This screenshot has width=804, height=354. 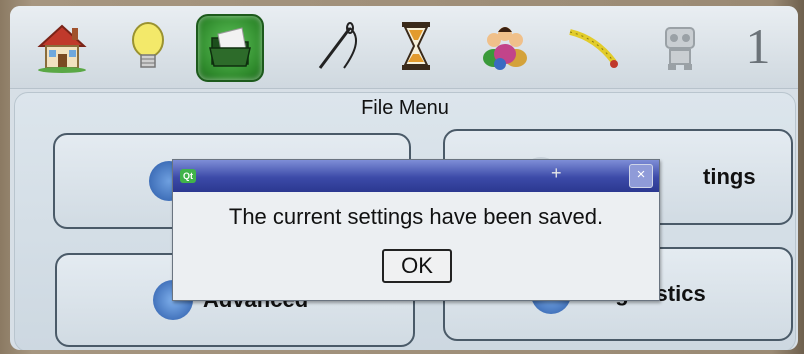 I want to click on settings-label: tings, so click(x=729, y=176).